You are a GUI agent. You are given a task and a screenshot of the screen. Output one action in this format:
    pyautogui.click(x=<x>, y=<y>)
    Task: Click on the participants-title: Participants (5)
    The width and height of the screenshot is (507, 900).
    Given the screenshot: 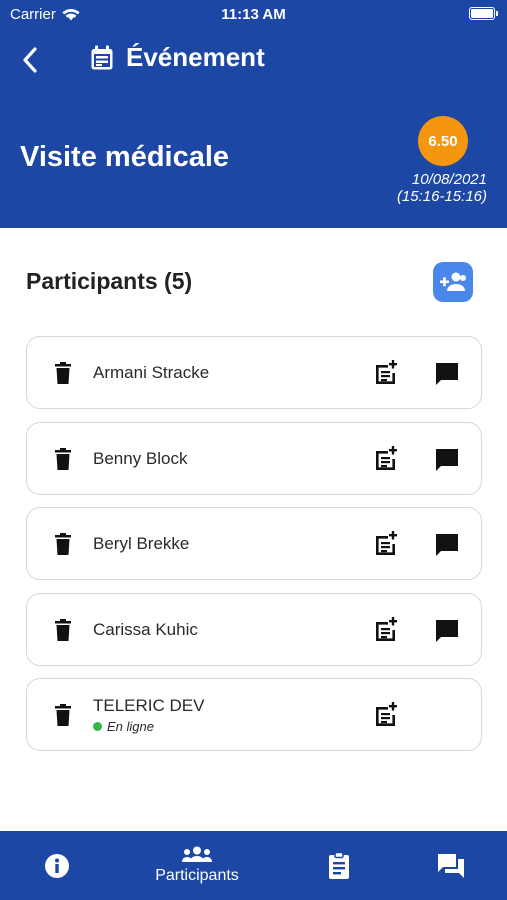 What is the action you would take?
    pyautogui.click(x=109, y=281)
    